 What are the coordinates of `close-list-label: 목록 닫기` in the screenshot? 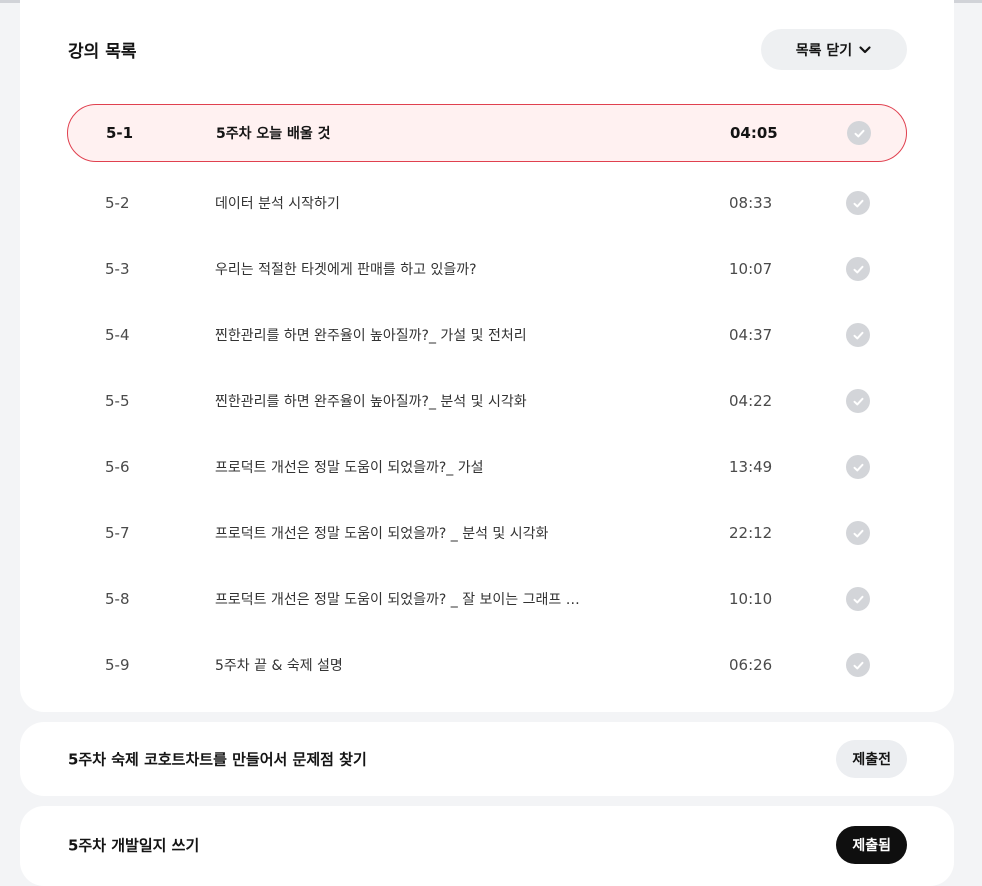 It's located at (824, 50).